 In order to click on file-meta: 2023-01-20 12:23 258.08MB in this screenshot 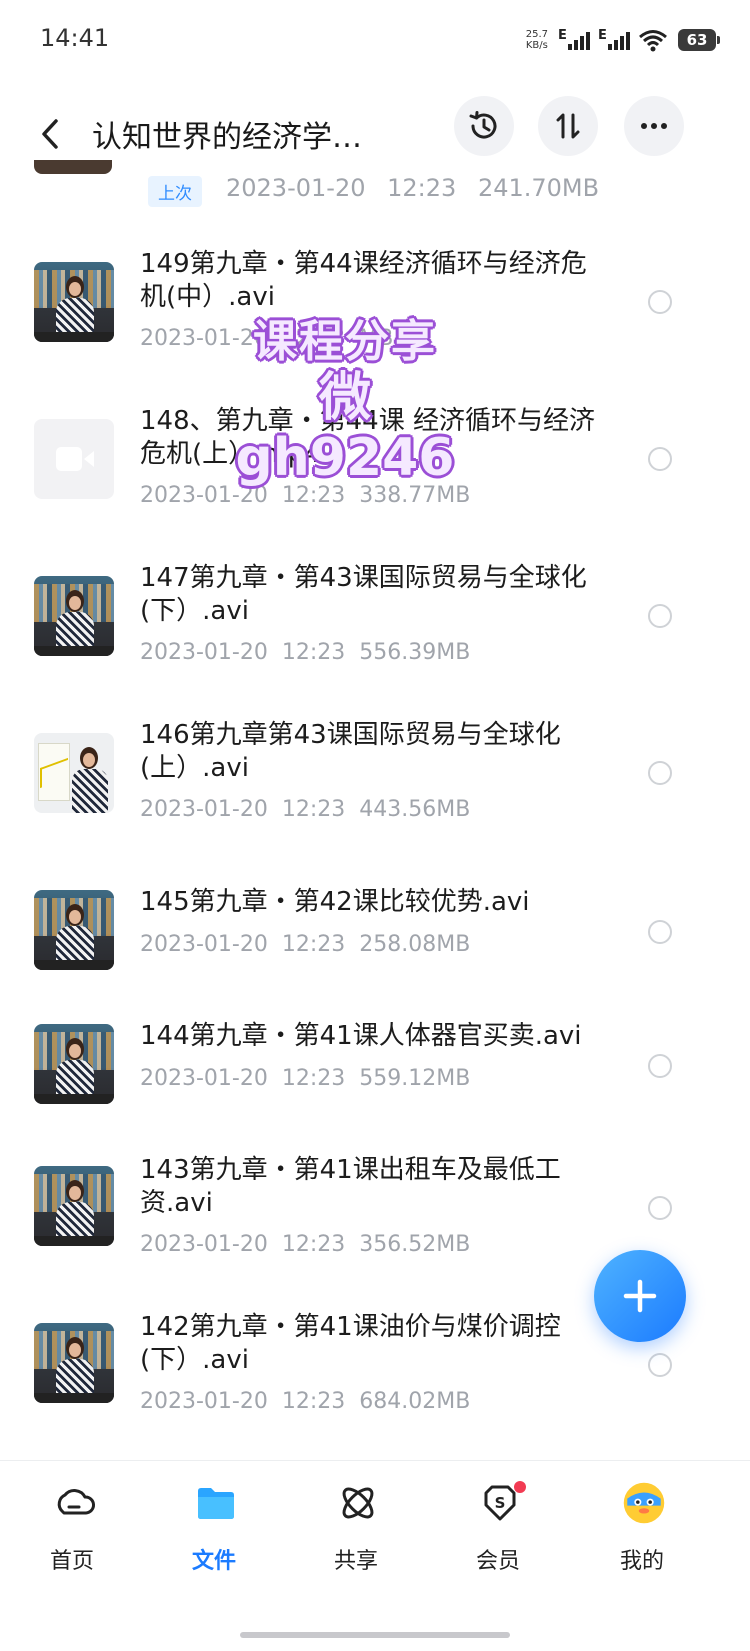, I will do `click(305, 944)`.